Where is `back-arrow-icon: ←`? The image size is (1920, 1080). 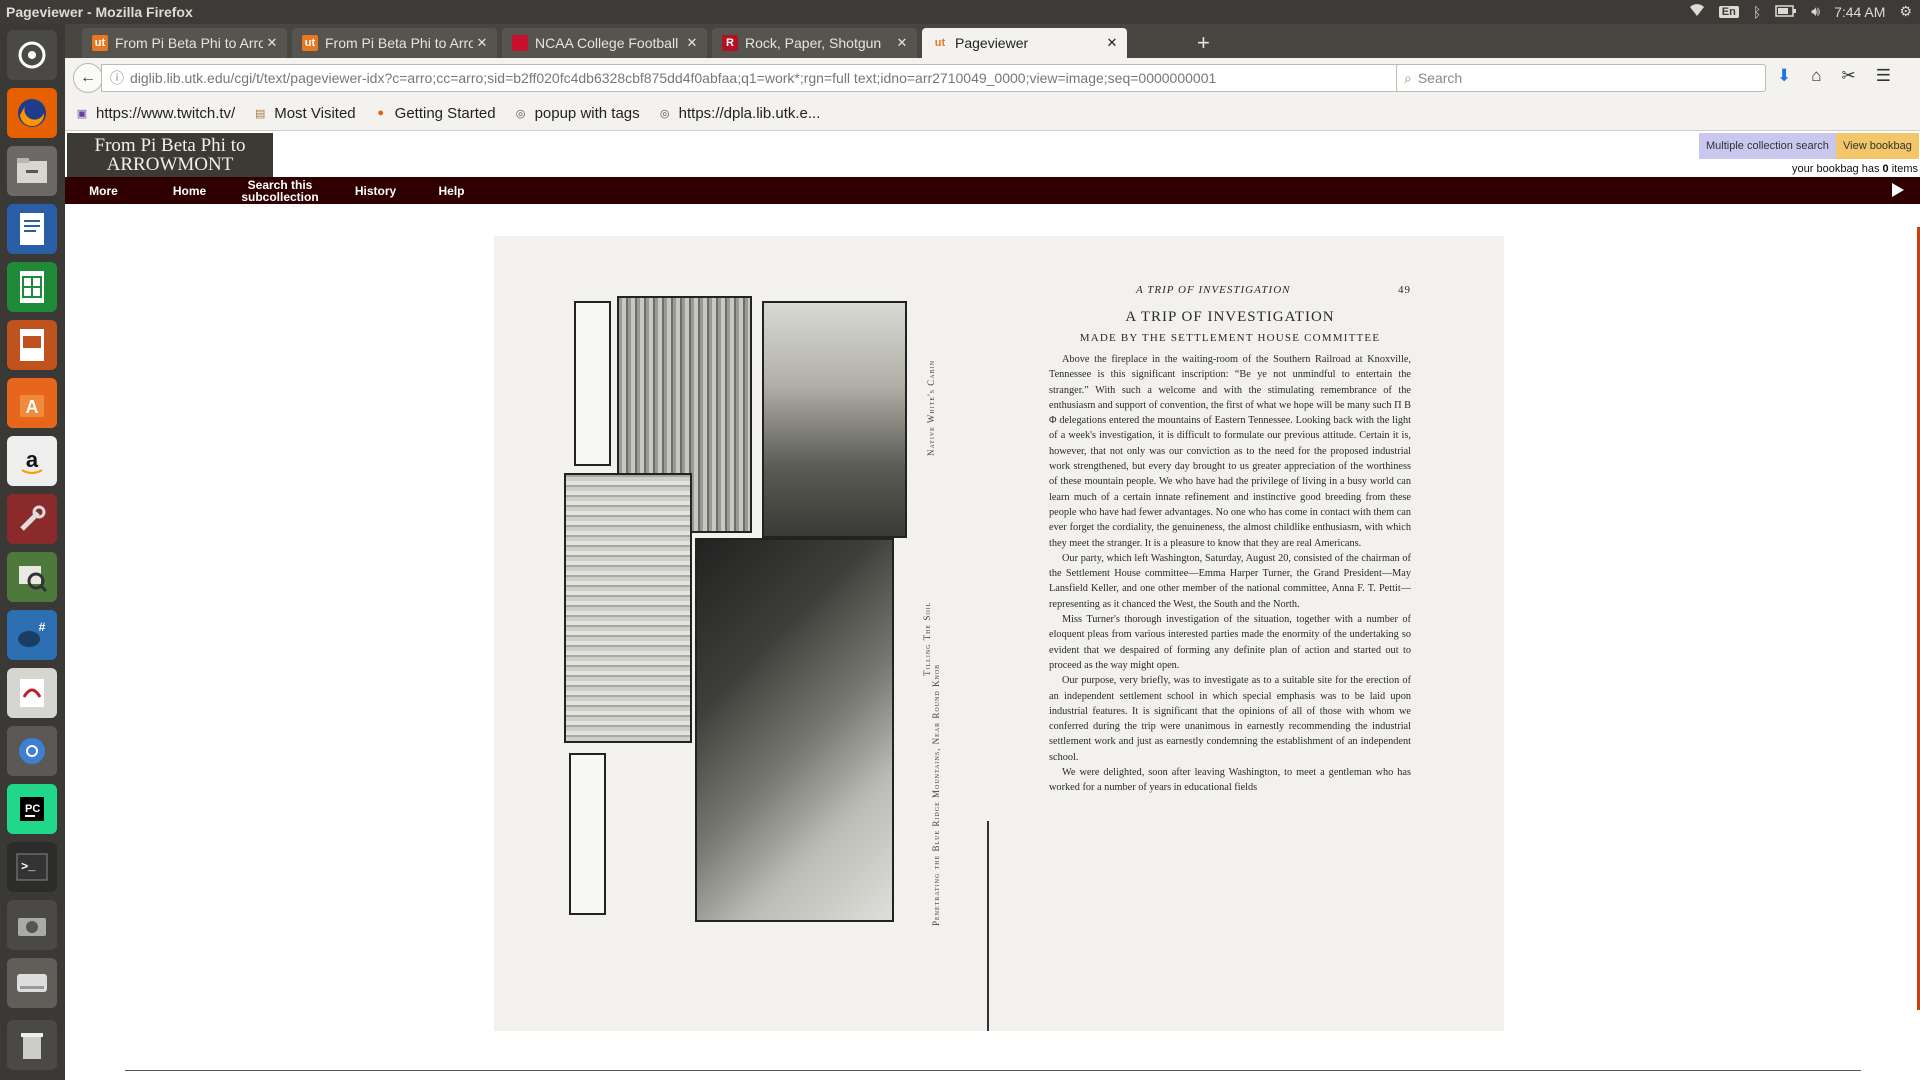
back-arrow-icon: ← is located at coordinates (88, 77).